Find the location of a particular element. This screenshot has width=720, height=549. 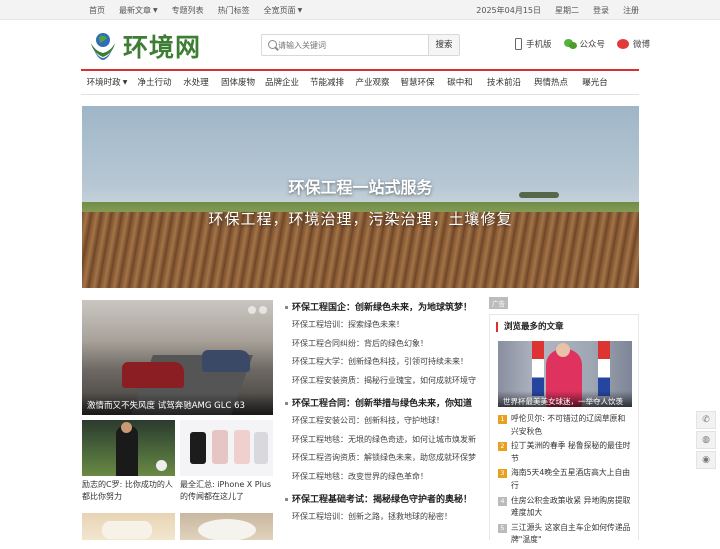

wechat-link: 公众号 is located at coordinates (584, 44).